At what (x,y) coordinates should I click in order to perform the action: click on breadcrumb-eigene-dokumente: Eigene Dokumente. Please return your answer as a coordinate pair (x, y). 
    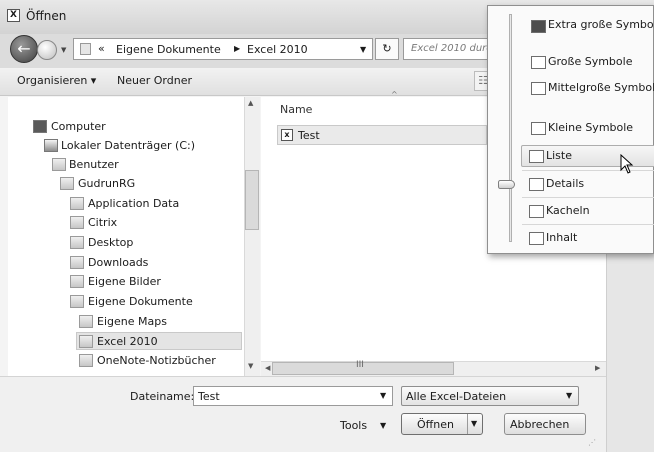
    Looking at the image, I should click on (168, 49).